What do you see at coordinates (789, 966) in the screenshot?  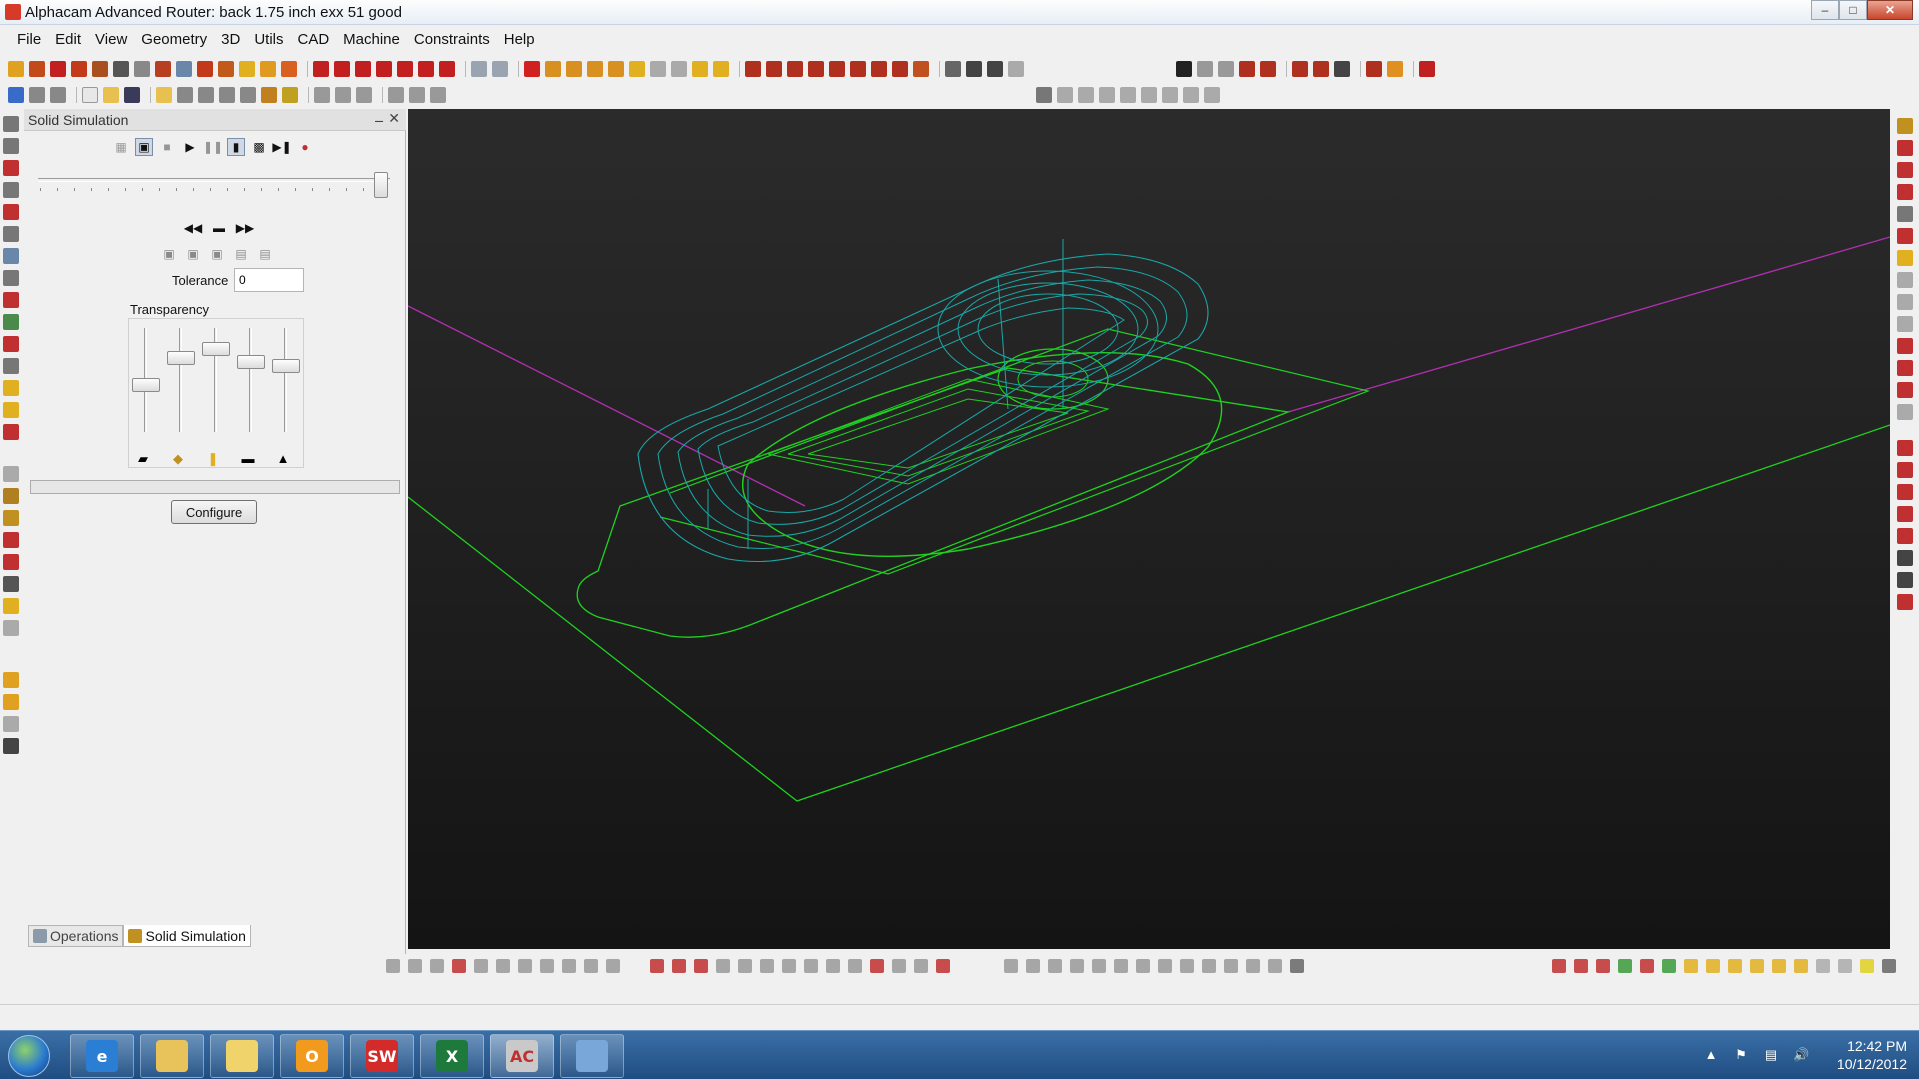 I see `surface-copy-icon` at bounding box center [789, 966].